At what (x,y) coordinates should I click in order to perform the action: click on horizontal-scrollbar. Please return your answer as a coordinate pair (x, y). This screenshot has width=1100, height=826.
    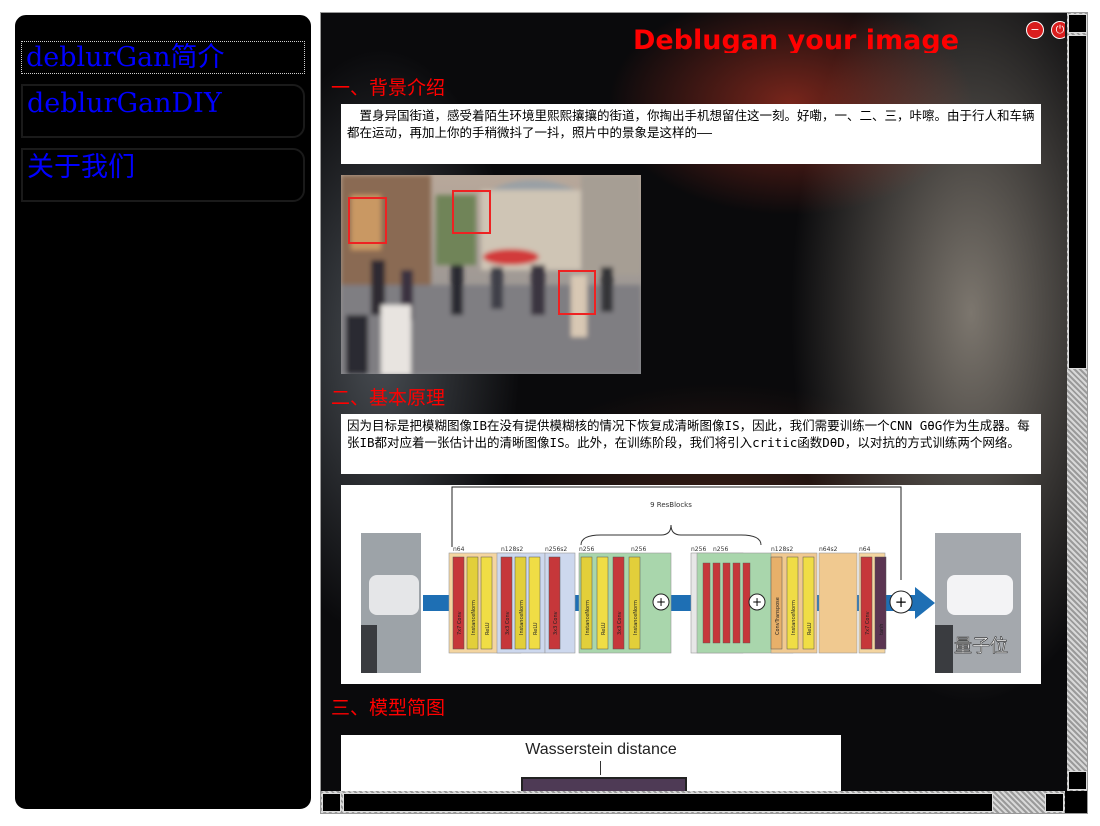
    Looking at the image, I should click on (693, 802).